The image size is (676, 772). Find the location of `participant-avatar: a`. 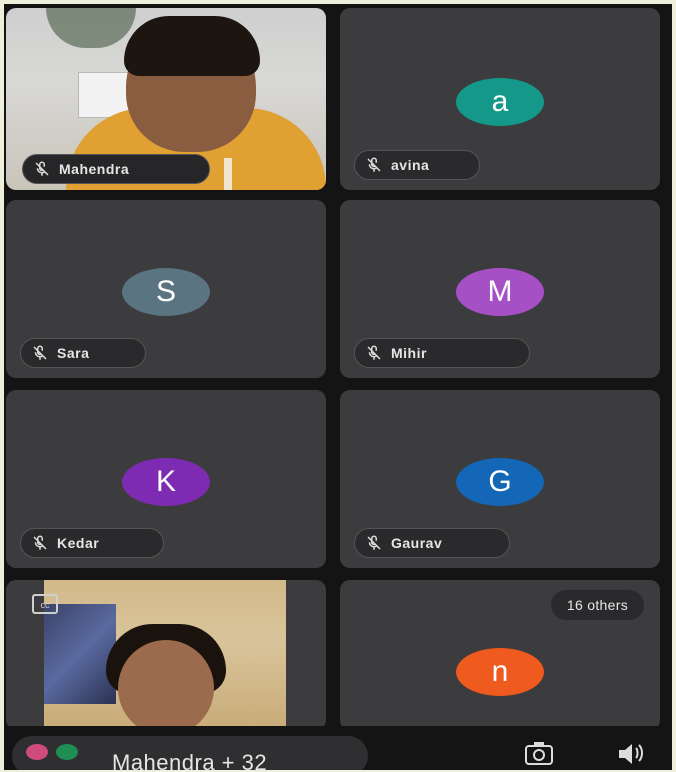

participant-avatar: a is located at coordinates (500, 102).